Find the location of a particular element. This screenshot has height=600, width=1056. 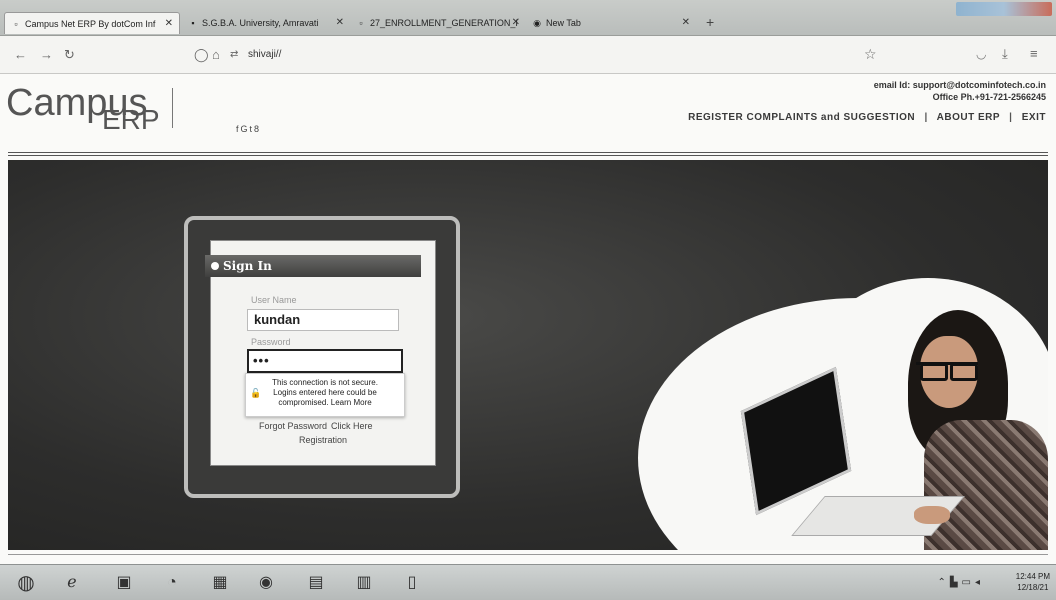

document-icon: ▤ is located at coordinates (316, 583).